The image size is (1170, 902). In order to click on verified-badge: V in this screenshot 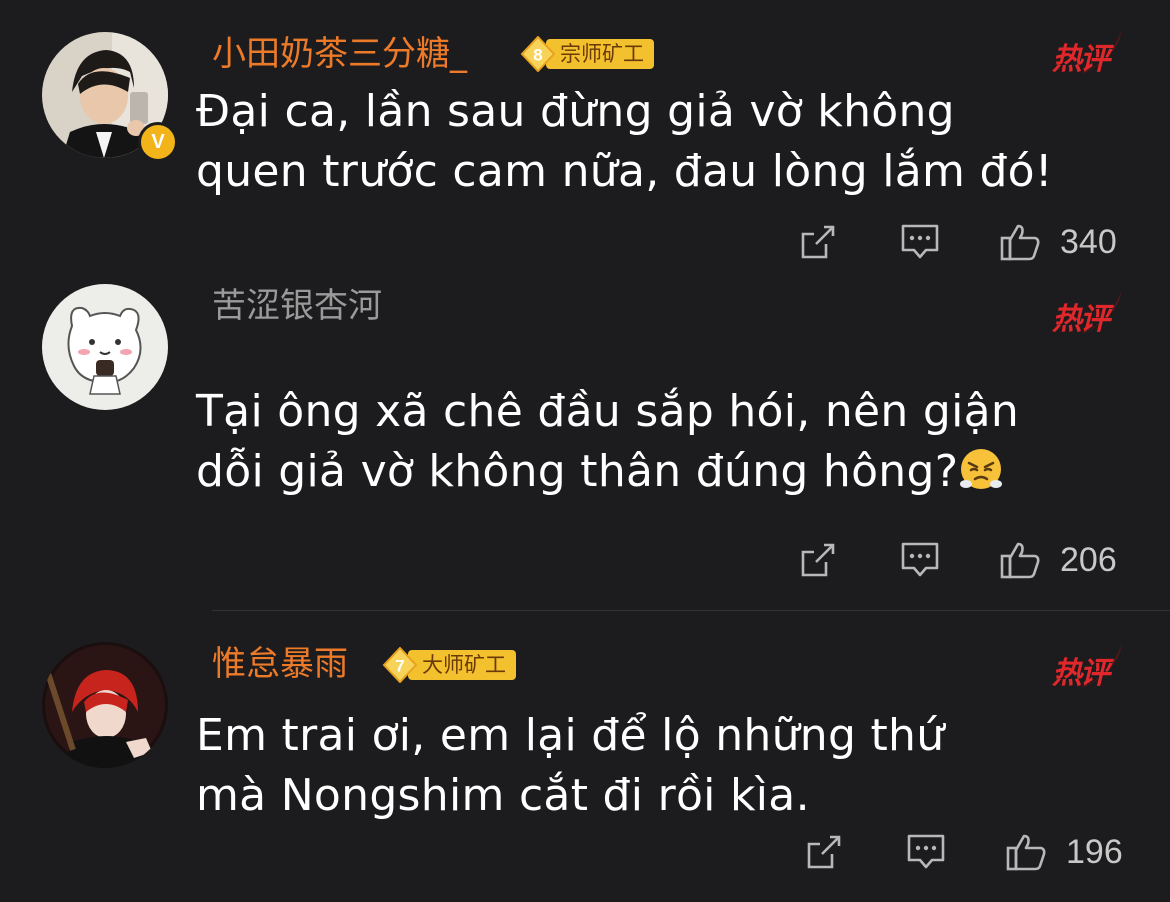, I will do `click(158, 142)`.